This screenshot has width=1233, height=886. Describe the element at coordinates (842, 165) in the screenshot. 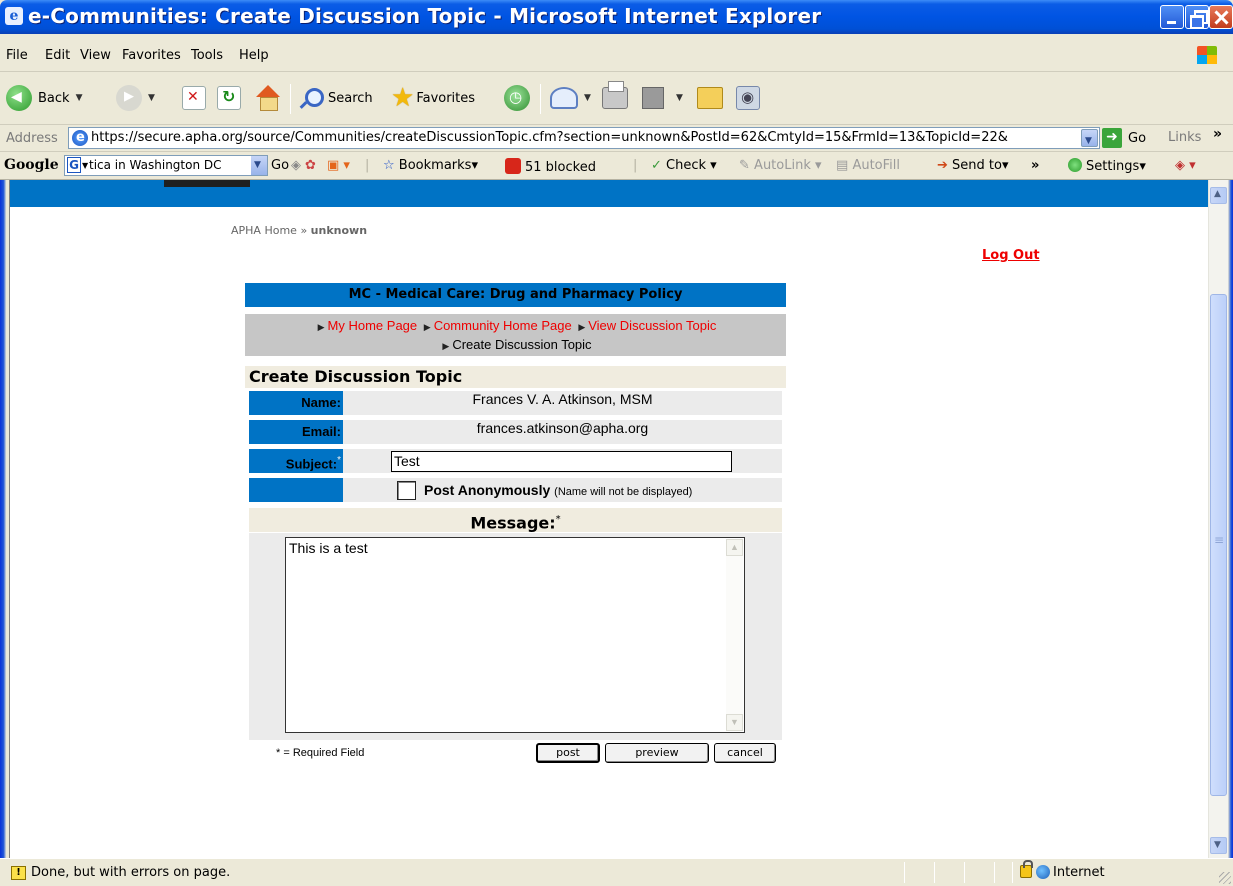

I see `autofill-icon: ▤` at that location.